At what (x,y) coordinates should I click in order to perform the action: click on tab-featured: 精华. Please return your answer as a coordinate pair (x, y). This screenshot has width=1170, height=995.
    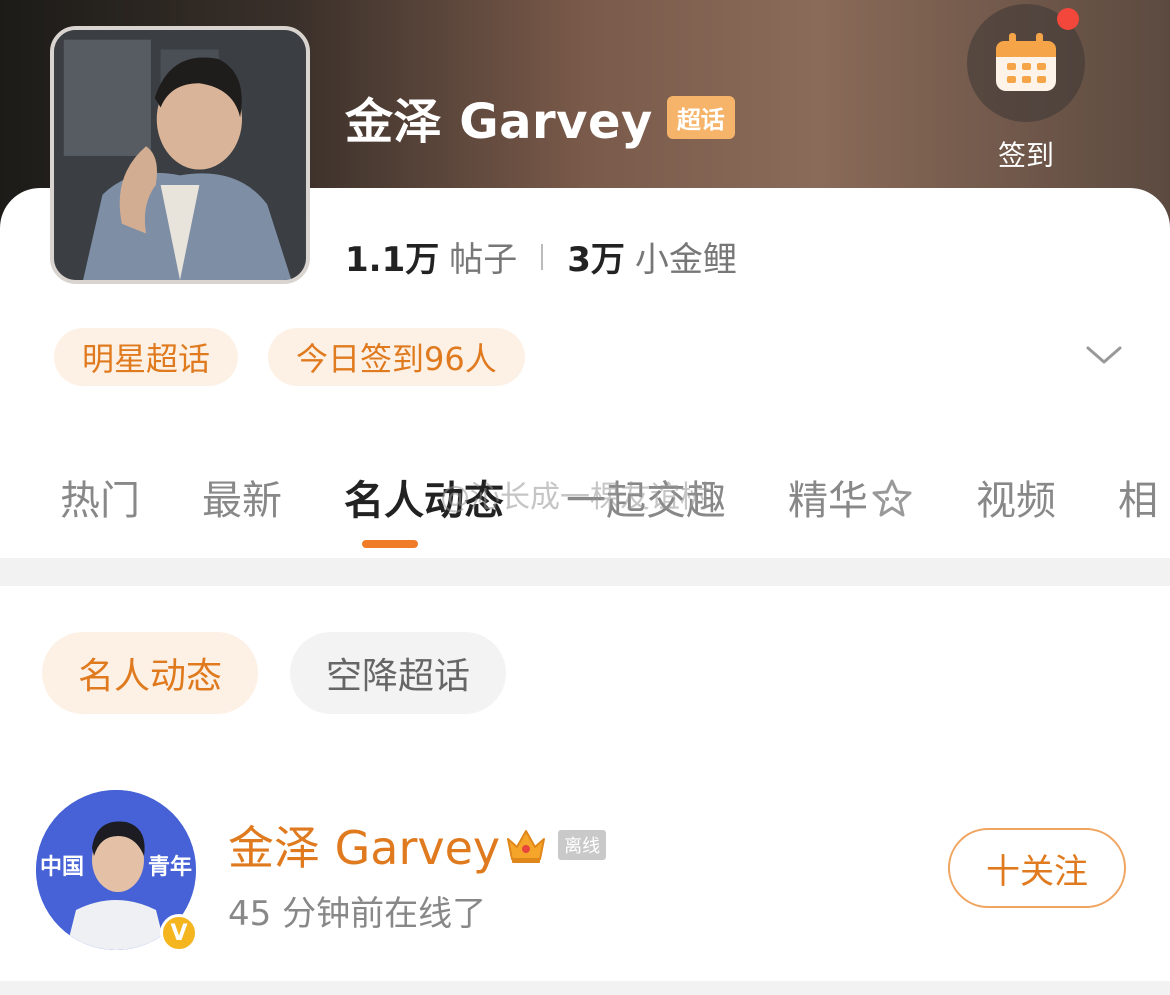
    Looking at the image, I should click on (851, 497).